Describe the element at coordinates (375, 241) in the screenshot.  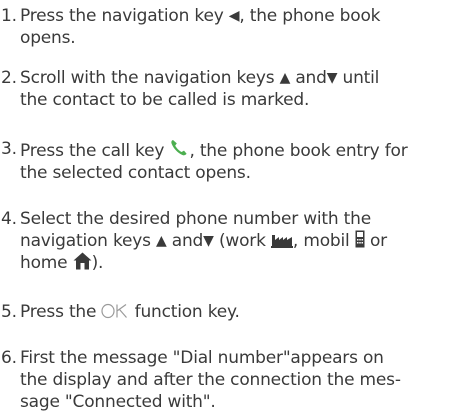
I see `step-text-part: or` at that location.